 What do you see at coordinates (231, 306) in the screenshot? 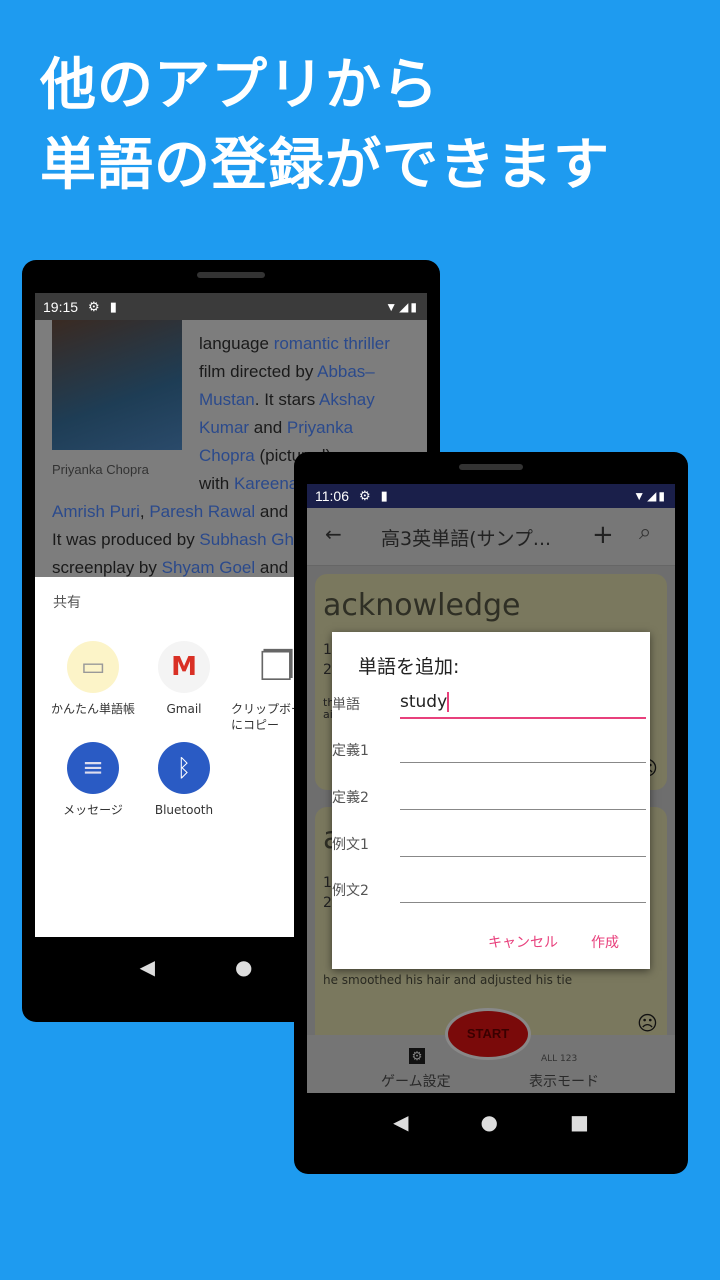
I see `status-bar: 19:15 ⚙ ▮ ▼◢▮` at bounding box center [231, 306].